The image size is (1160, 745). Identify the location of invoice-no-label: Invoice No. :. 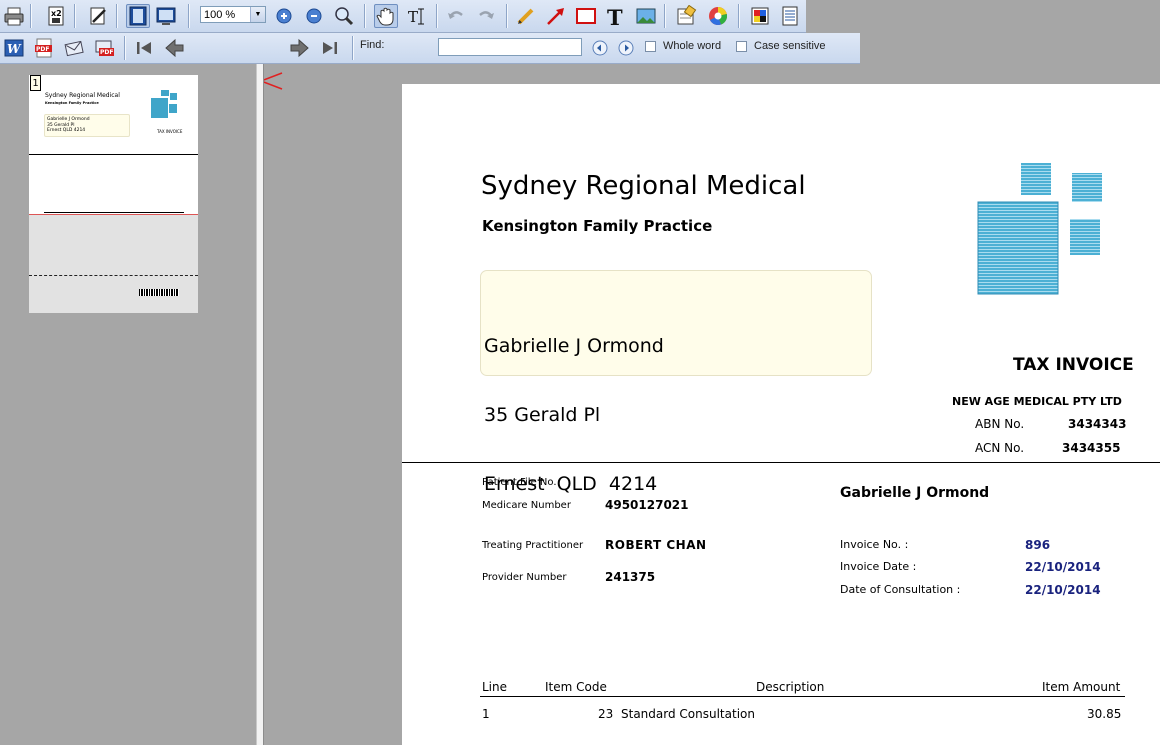
(874, 544).